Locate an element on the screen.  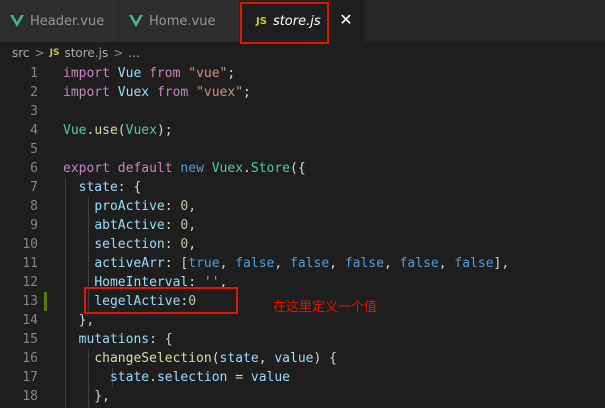
code-token: from is located at coordinates (165, 73).